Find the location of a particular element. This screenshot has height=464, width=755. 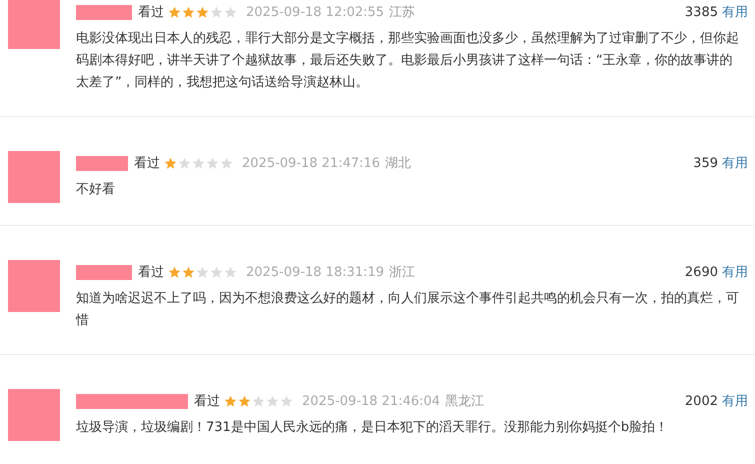

review-text: 垃圾导演，垃圾编剧！731是中国人民永远的痛，是日本犯下的滔天罪行。没那能力别你妈挺个b脸拍！ is located at coordinates (373, 428).